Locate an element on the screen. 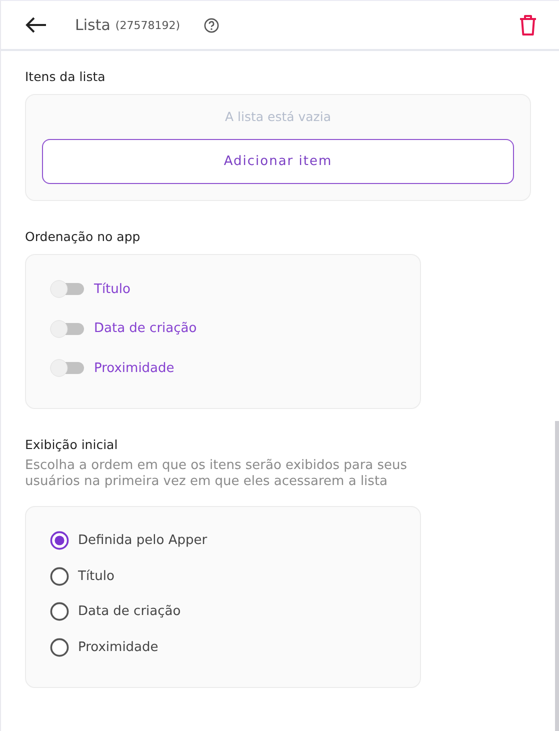 The height and width of the screenshot is (731, 559). section-description: Escolha a ordem em que os itens serão exibidos para seus usuários na primeira vez em que eles acessarem a lista is located at coordinates (216, 474).